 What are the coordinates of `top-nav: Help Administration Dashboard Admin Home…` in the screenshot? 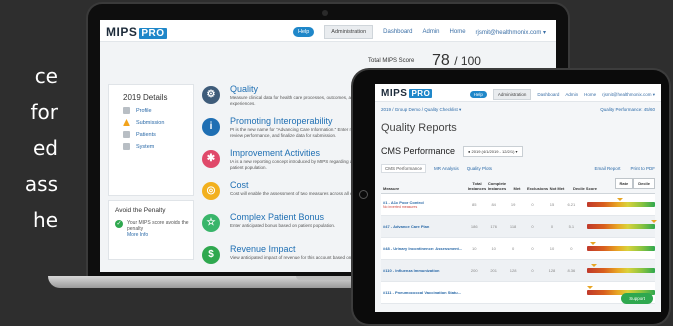 It's located at (419, 32).